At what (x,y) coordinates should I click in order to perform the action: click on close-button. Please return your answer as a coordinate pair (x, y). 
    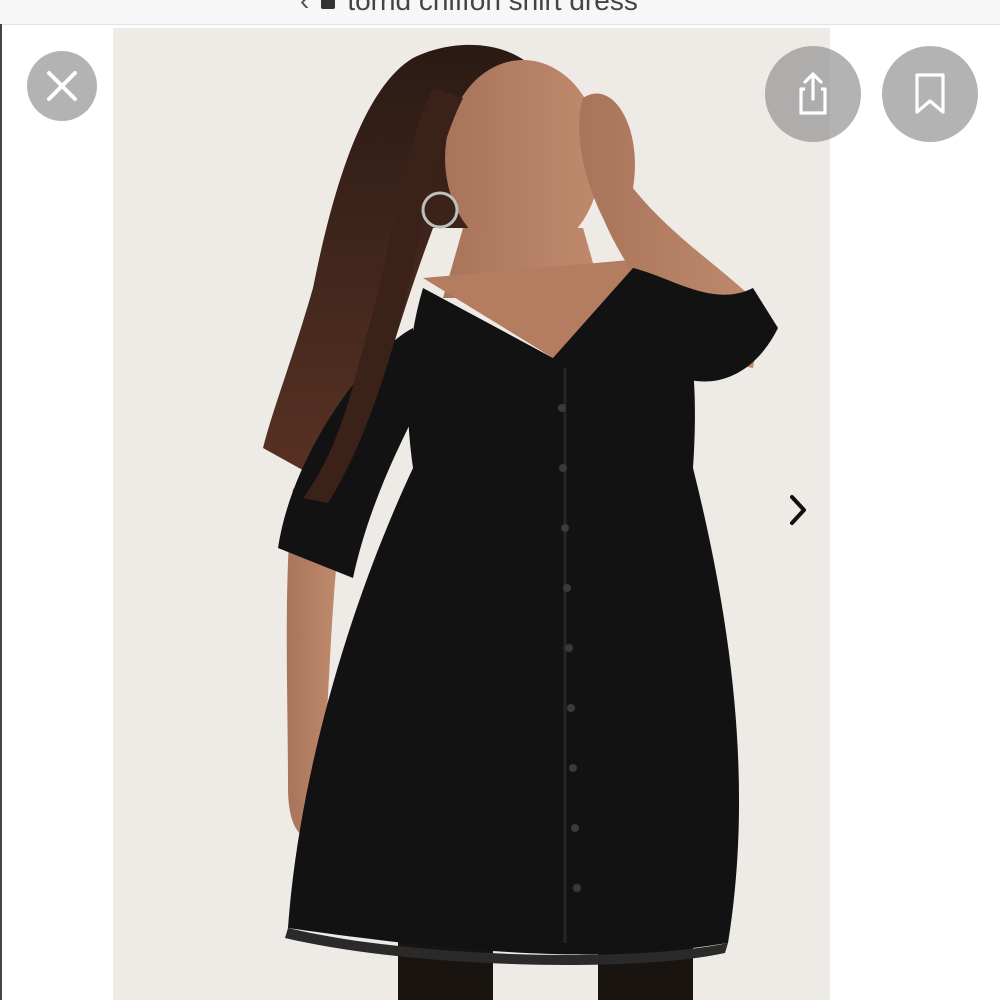
    Looking at the image, I should click on (62, 86).